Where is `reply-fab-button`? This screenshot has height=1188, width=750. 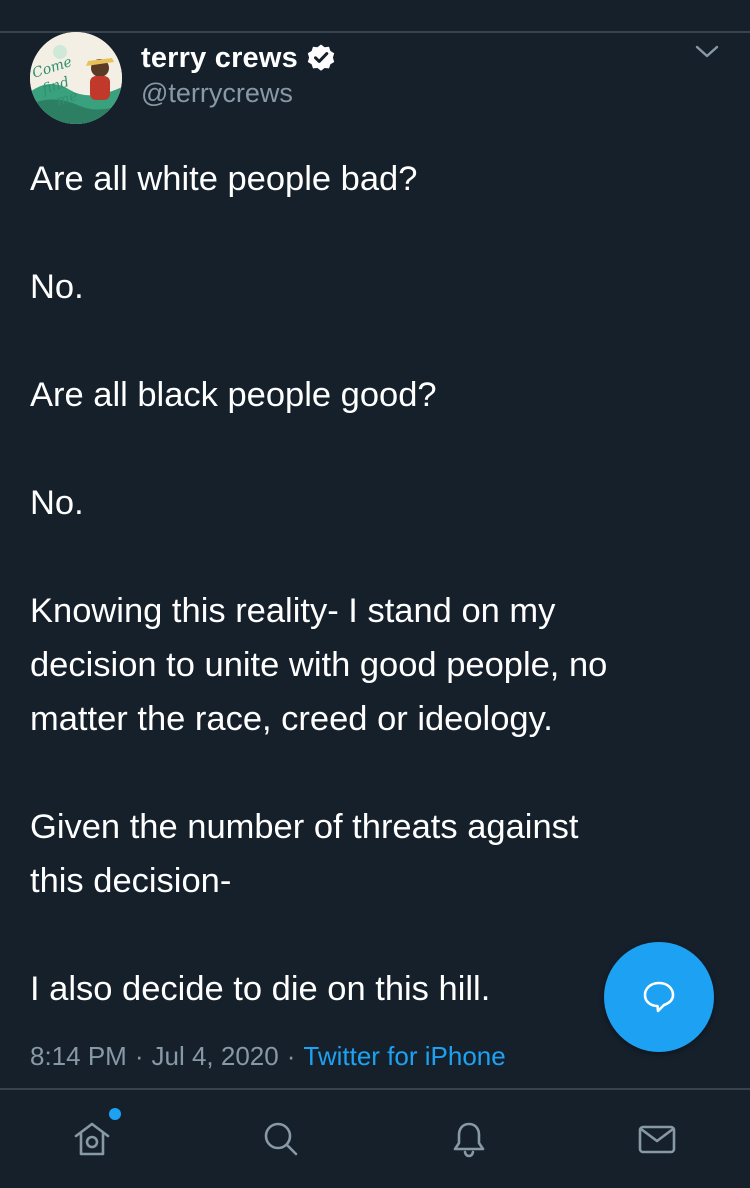
reply-fab-button is located at coordinates (659, 997).